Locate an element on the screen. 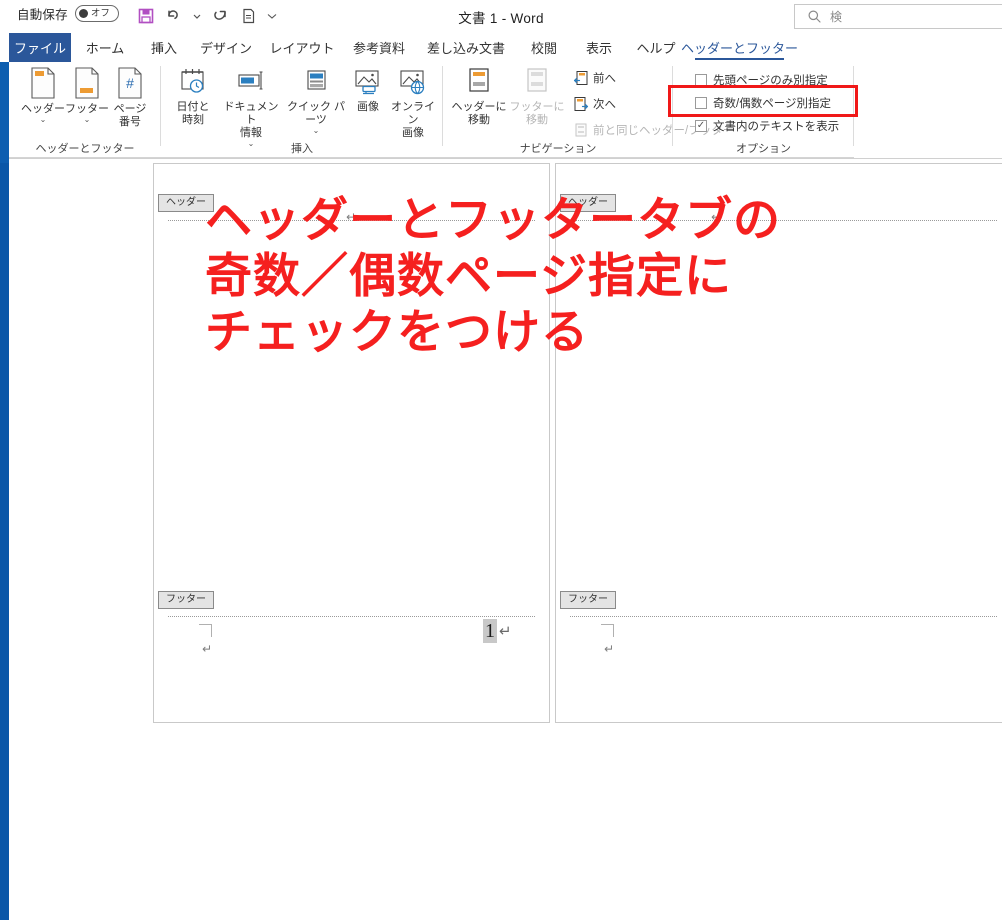  tab-3: デザイン is located at coordinates (226, 47).